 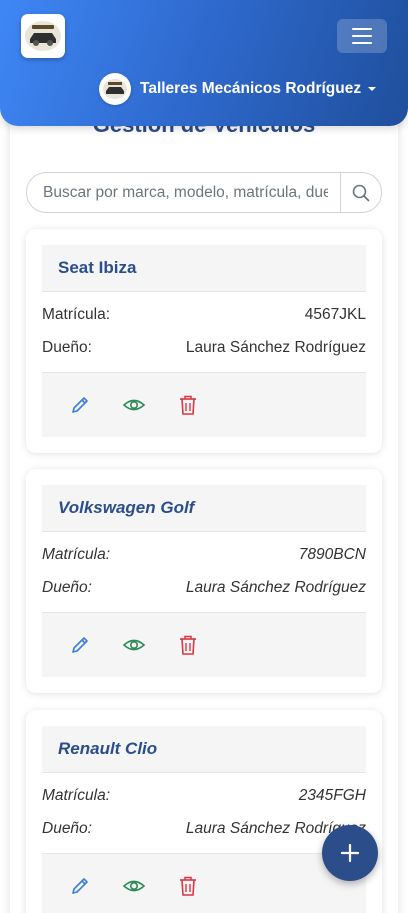 What do you see at coordinates (204, 268) in the screenshot?
I see `vehicle-name: Seat Ibiza` at bounding box center [204, 268].